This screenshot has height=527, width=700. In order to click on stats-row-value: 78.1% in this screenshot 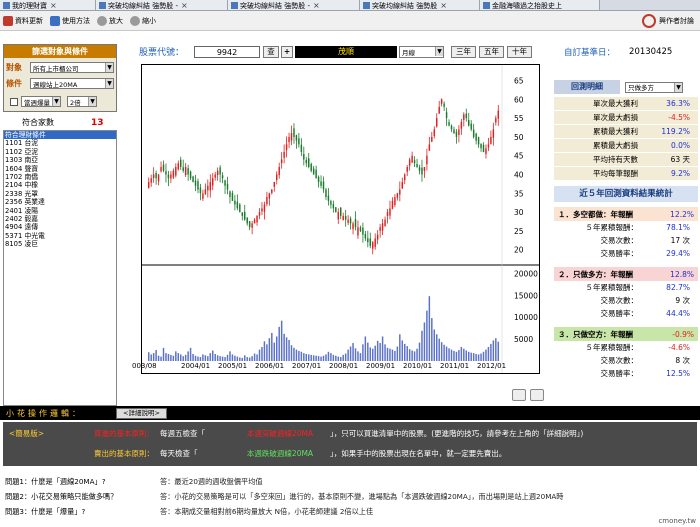, I will do `click(678, 227)`.